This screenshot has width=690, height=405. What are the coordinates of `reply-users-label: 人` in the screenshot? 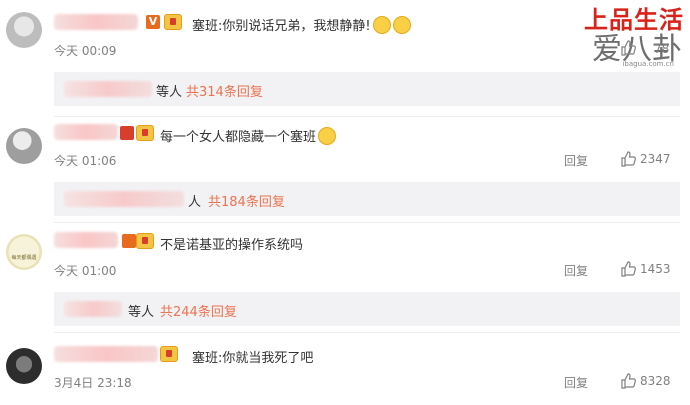 It's located at (195, 202).